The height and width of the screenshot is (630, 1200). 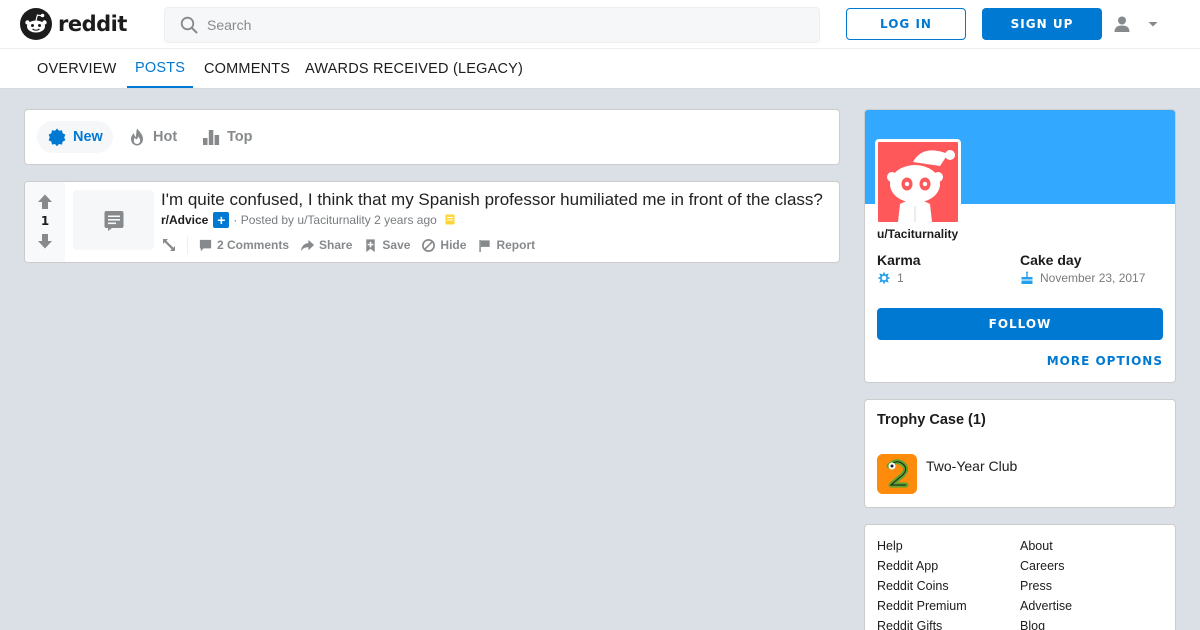 I want to click on footer-link-reddit-gifts: Reddit Gifts, so click(x=909, y=624).